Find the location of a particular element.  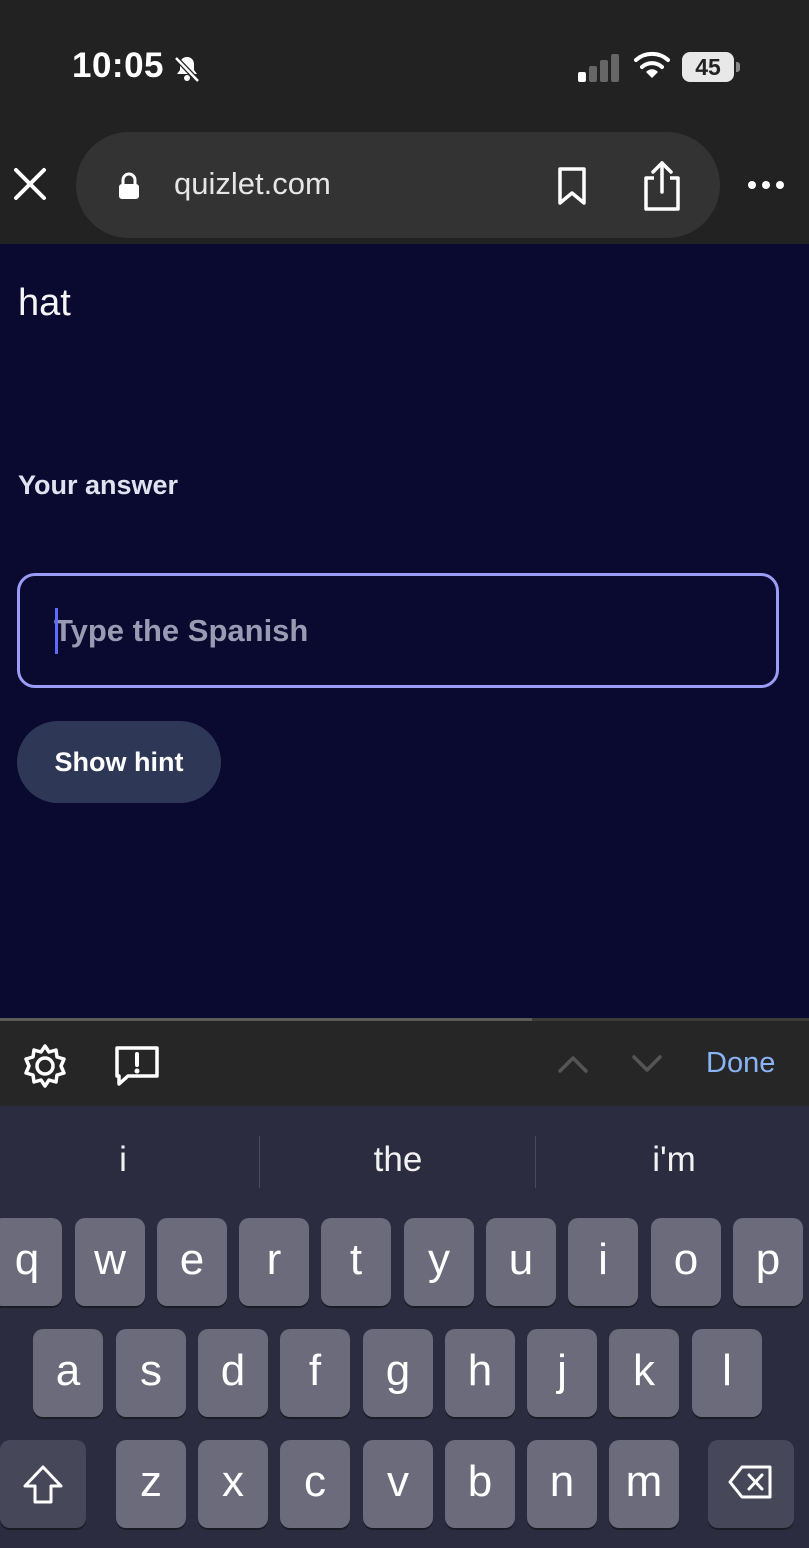

key-l: l is located at coordinates (727, 1373).